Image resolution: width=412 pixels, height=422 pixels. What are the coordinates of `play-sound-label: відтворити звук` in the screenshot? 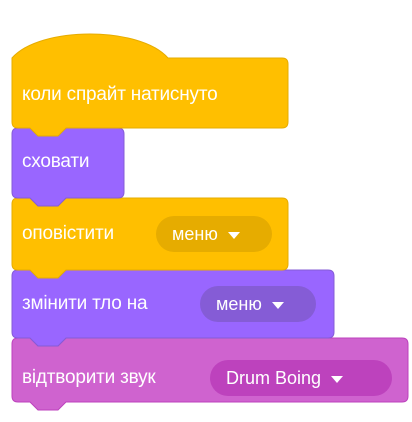 It's located at (89, 377).